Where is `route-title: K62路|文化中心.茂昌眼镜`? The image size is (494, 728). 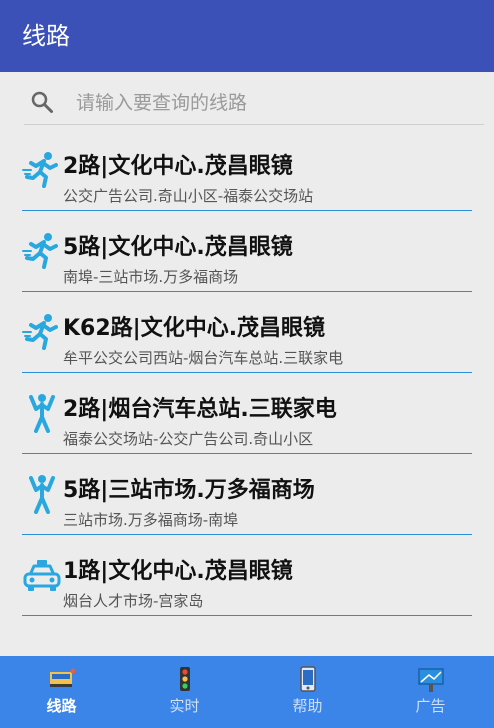 route-title: K62路|文化中心.茂昌眼镜 is located at coordinates (194, 328).